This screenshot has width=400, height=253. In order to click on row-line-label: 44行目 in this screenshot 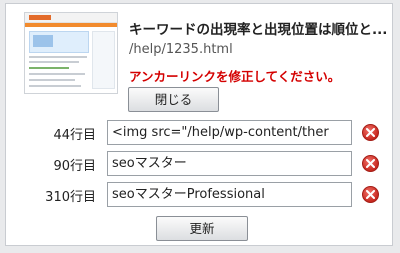, I will do `click(74, 135)`.